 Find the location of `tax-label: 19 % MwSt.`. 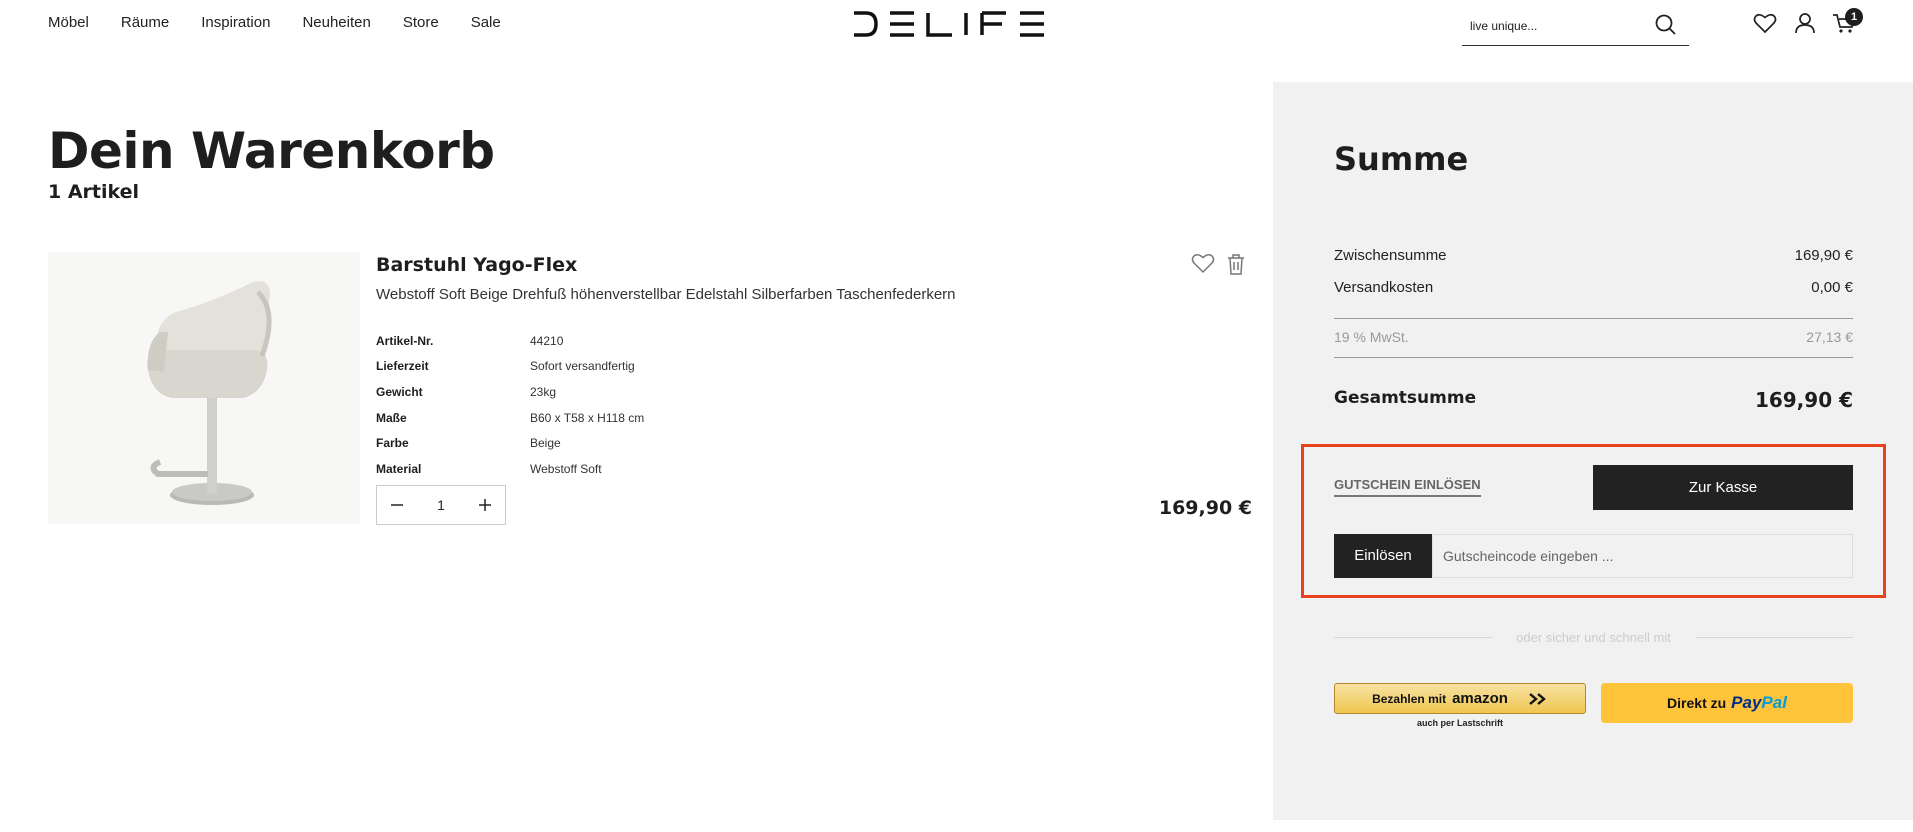

tax-label: 19 % MwSt. is located at coordinates (1371, 337).